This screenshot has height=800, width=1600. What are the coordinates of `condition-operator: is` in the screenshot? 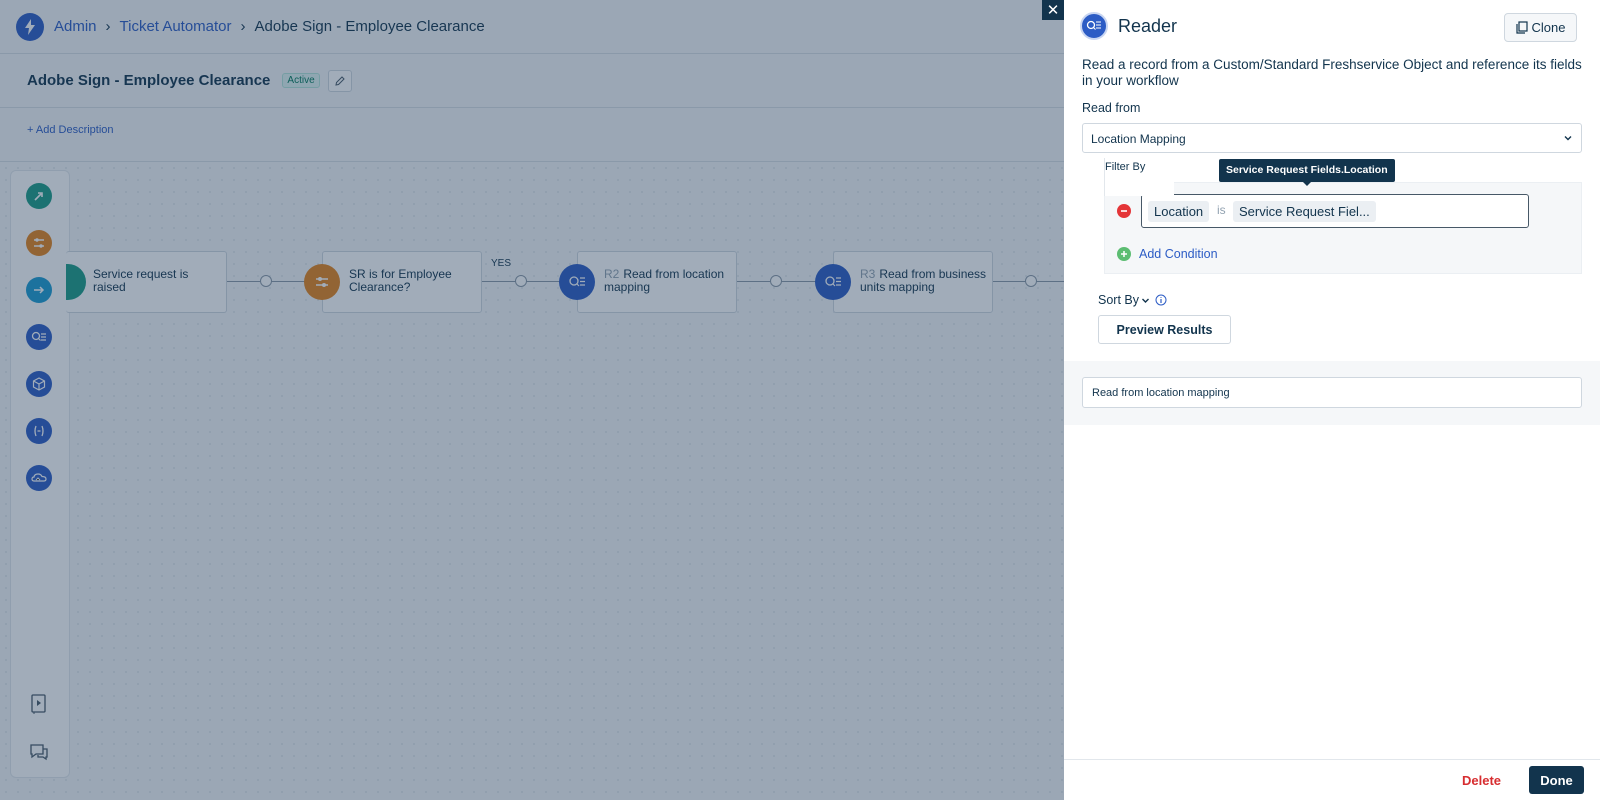 It's located at (1221, 210).